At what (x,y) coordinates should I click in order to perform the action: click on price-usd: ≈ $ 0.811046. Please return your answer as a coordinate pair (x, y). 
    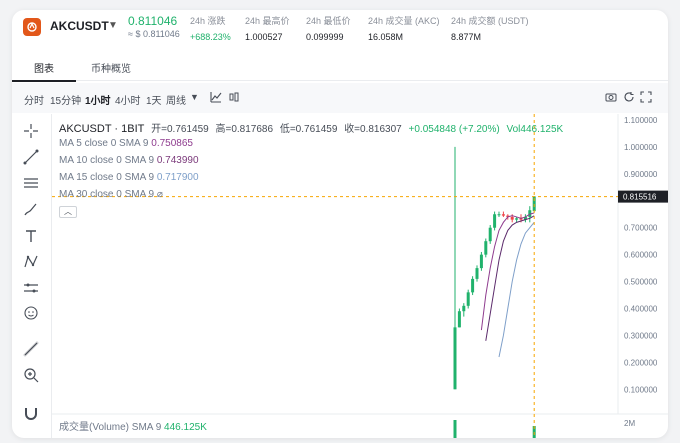
    Looking at the image, I should click on (154, 34).